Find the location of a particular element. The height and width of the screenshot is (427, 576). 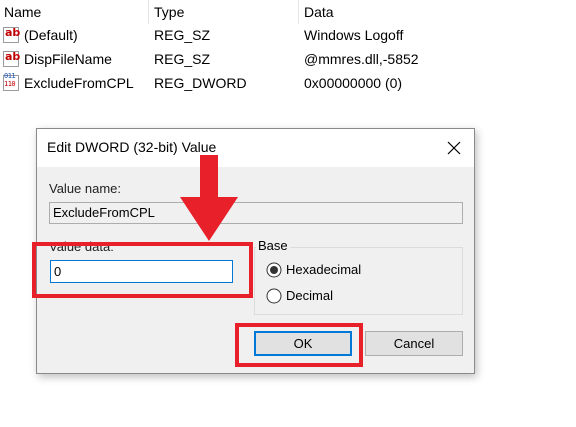

base-groupbox is located at coordinates (358, 281).